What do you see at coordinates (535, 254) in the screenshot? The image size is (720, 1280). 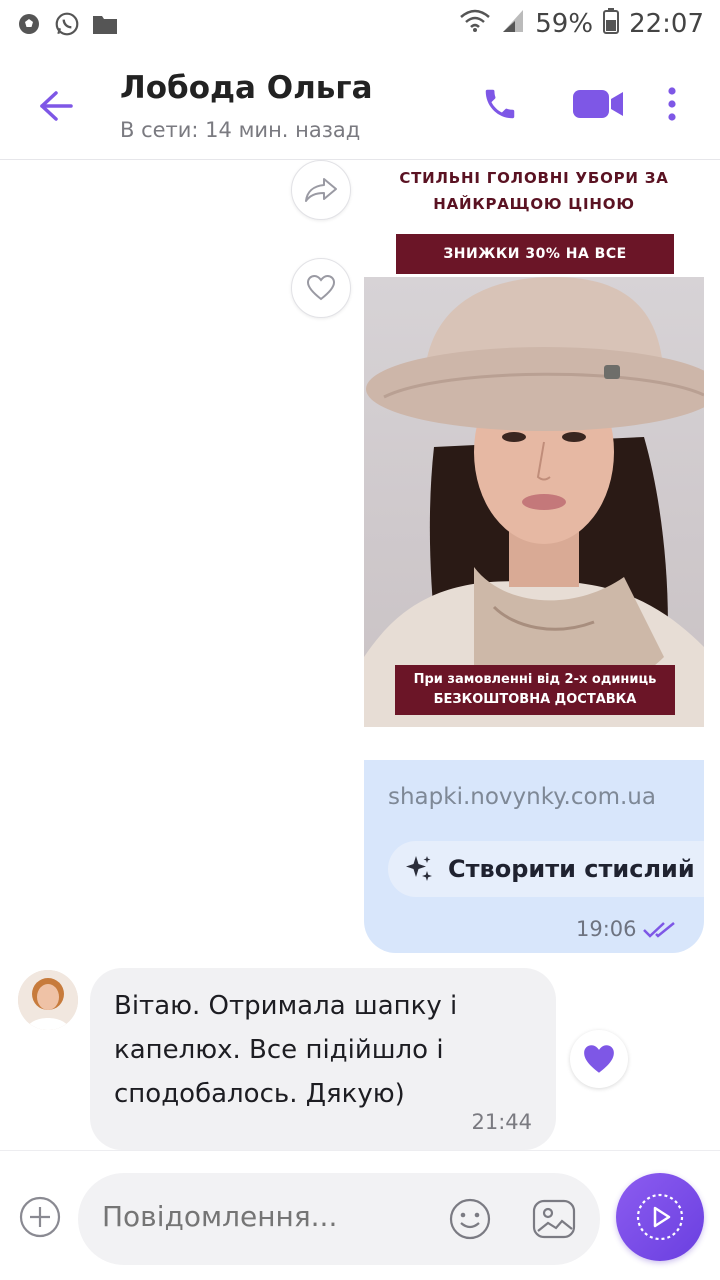 I see `promo-discount-badge: ЗНИЖКИ 30% НА ВСЕ` at bounding box center [535, 254].